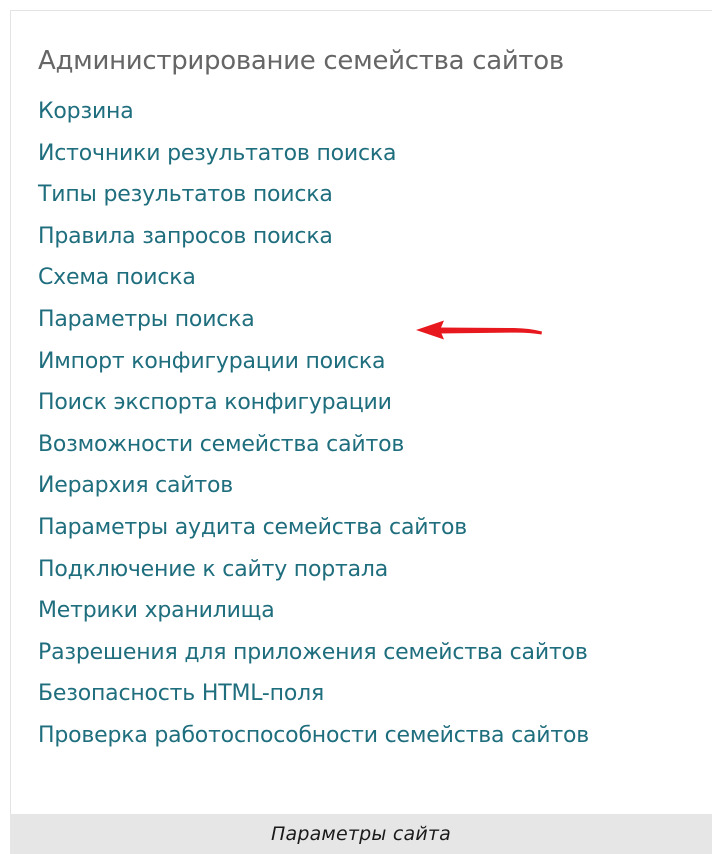 The image size is (712, 854). I want to click on list-item: Типы результатов поиска, so click(338, 195).